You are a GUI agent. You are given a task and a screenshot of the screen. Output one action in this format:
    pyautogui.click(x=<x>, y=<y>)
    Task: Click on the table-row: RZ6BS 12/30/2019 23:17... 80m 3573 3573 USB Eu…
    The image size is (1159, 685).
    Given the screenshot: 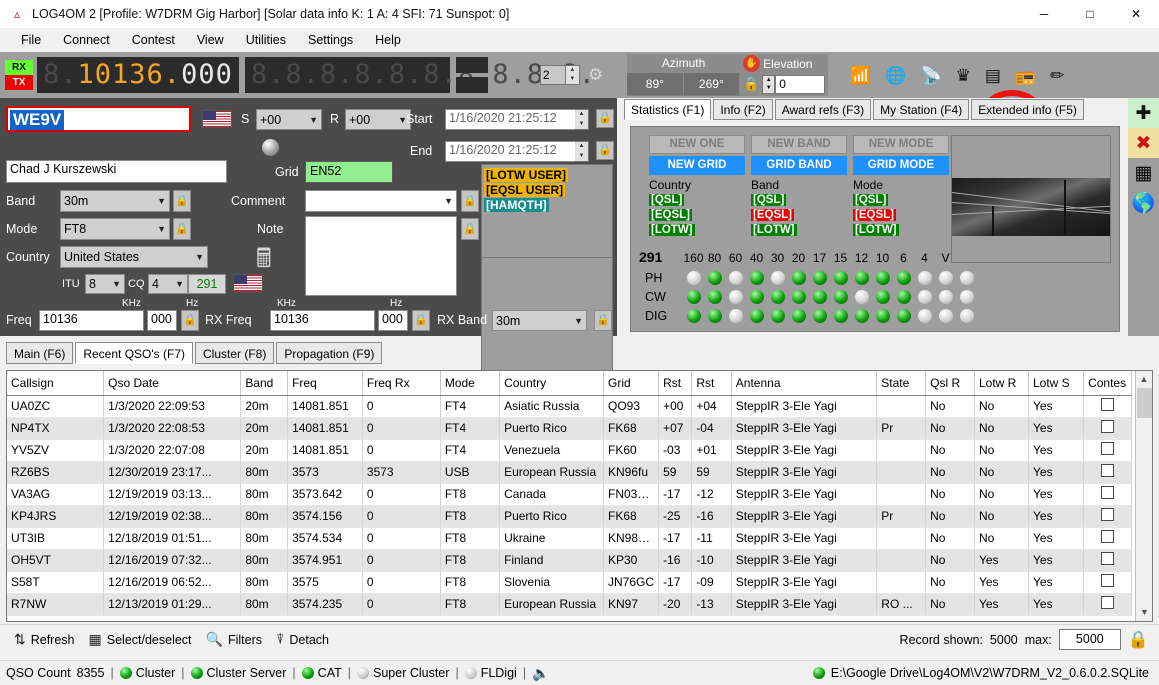 What is the action you would take?
    pyautogui.click(x=569, y=472)
    